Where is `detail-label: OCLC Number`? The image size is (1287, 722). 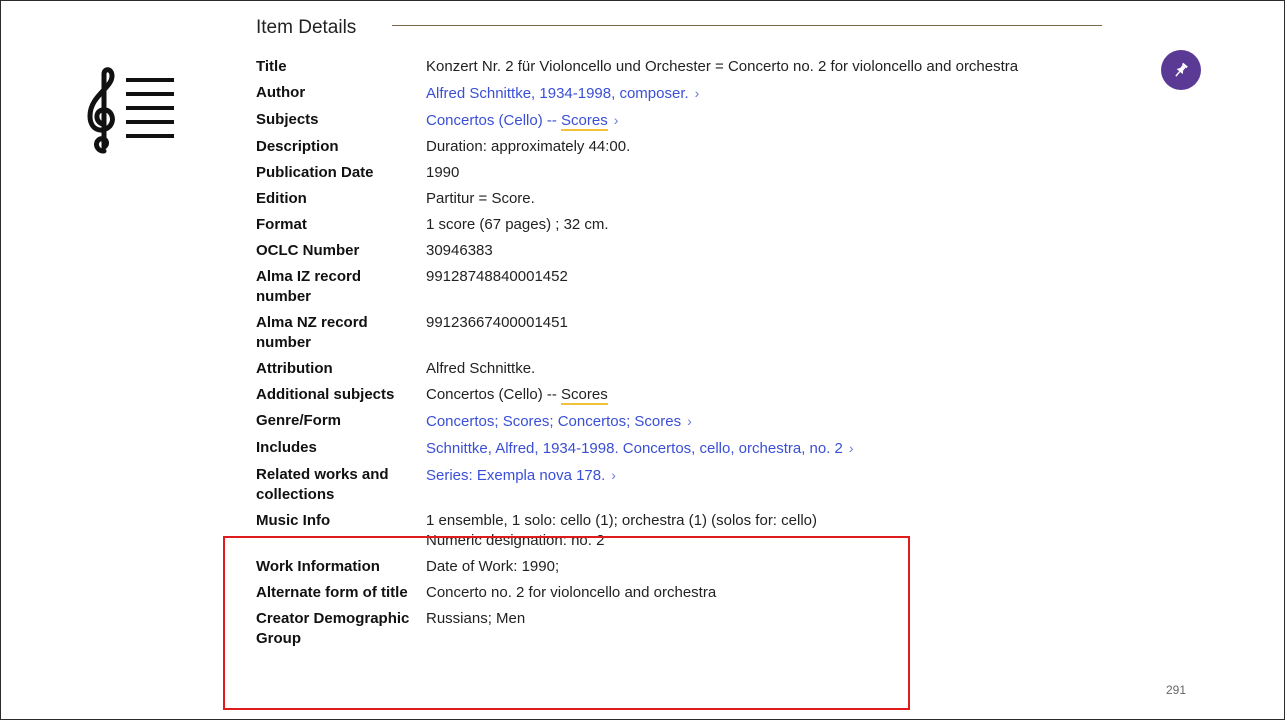 detail-label: OCLC Number is located at coordinates (308, 250).